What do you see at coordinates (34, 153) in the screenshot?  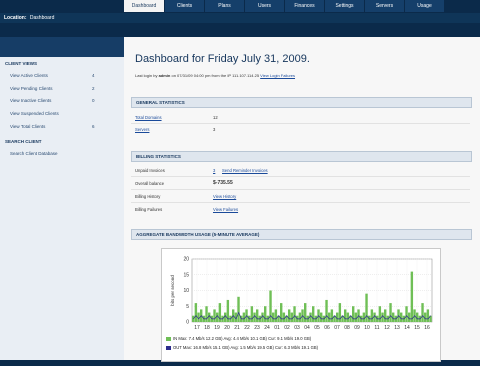 I see `sidebar-item-search-client-database: Search Client Database` at bounding box center [34, 153].